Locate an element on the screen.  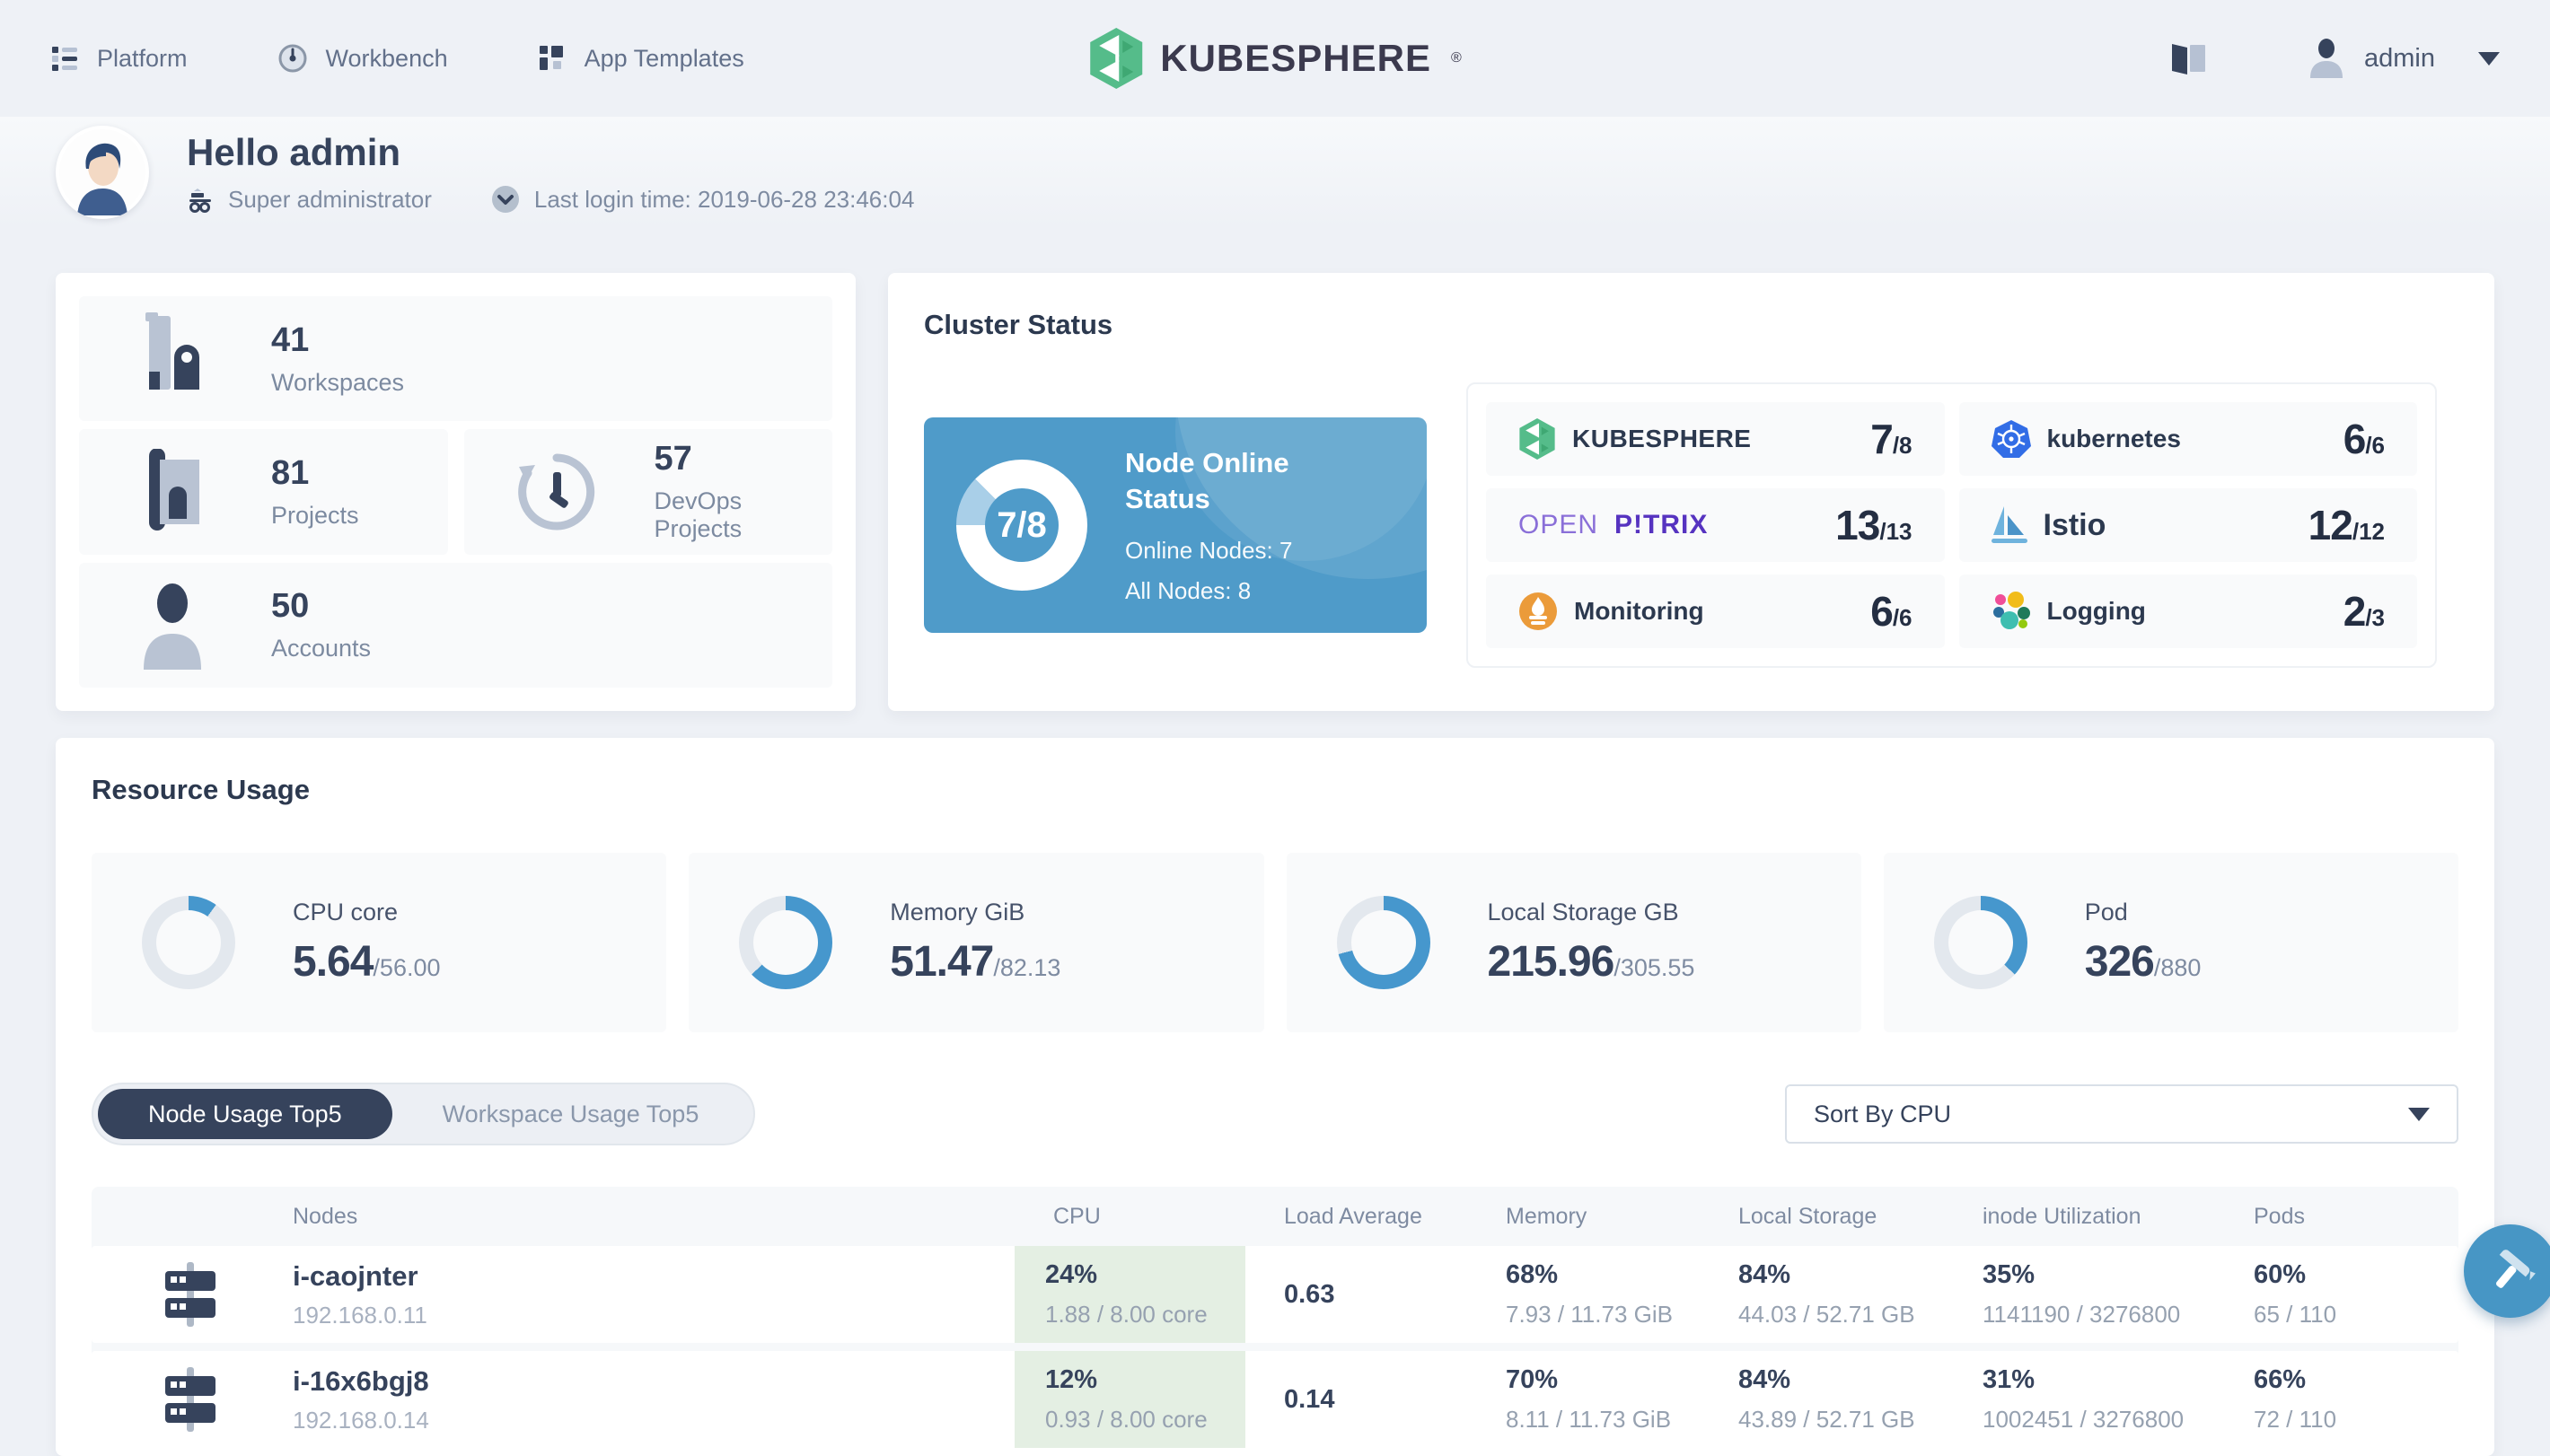
memory-percent: 68% is located at coordinates (1532, 1274).